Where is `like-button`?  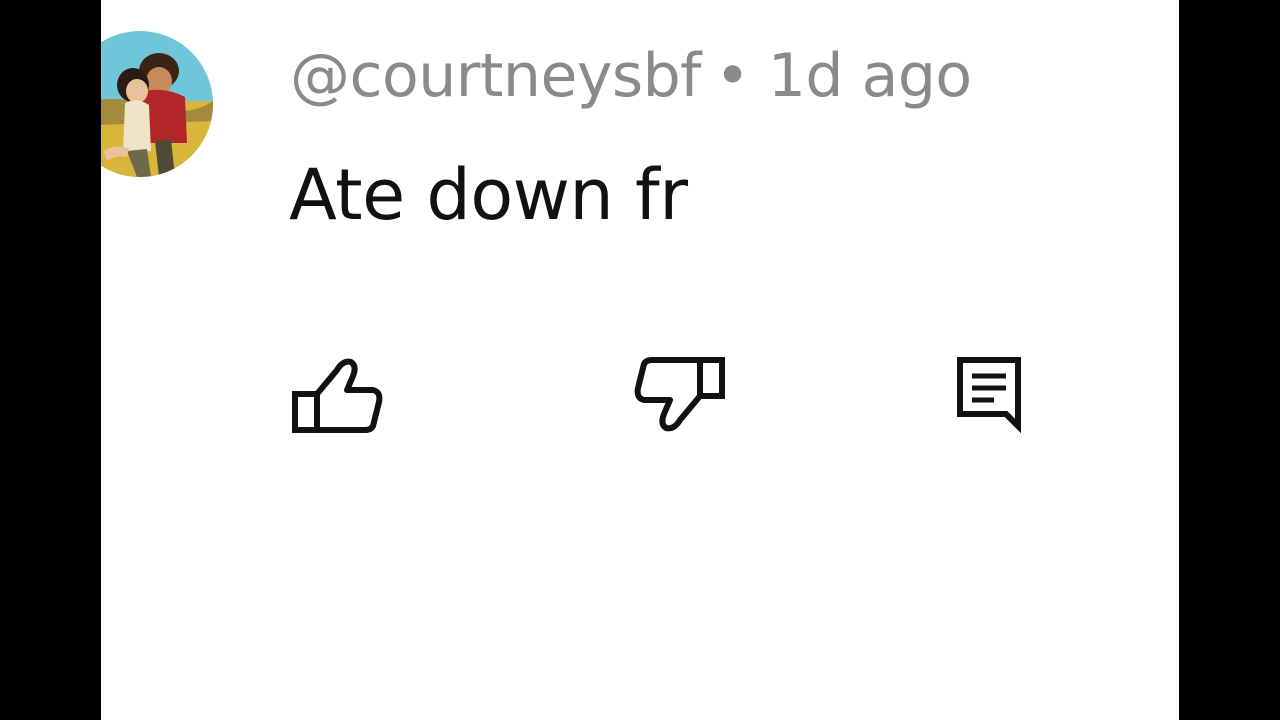 like-button is located at coordinates (339, 395).